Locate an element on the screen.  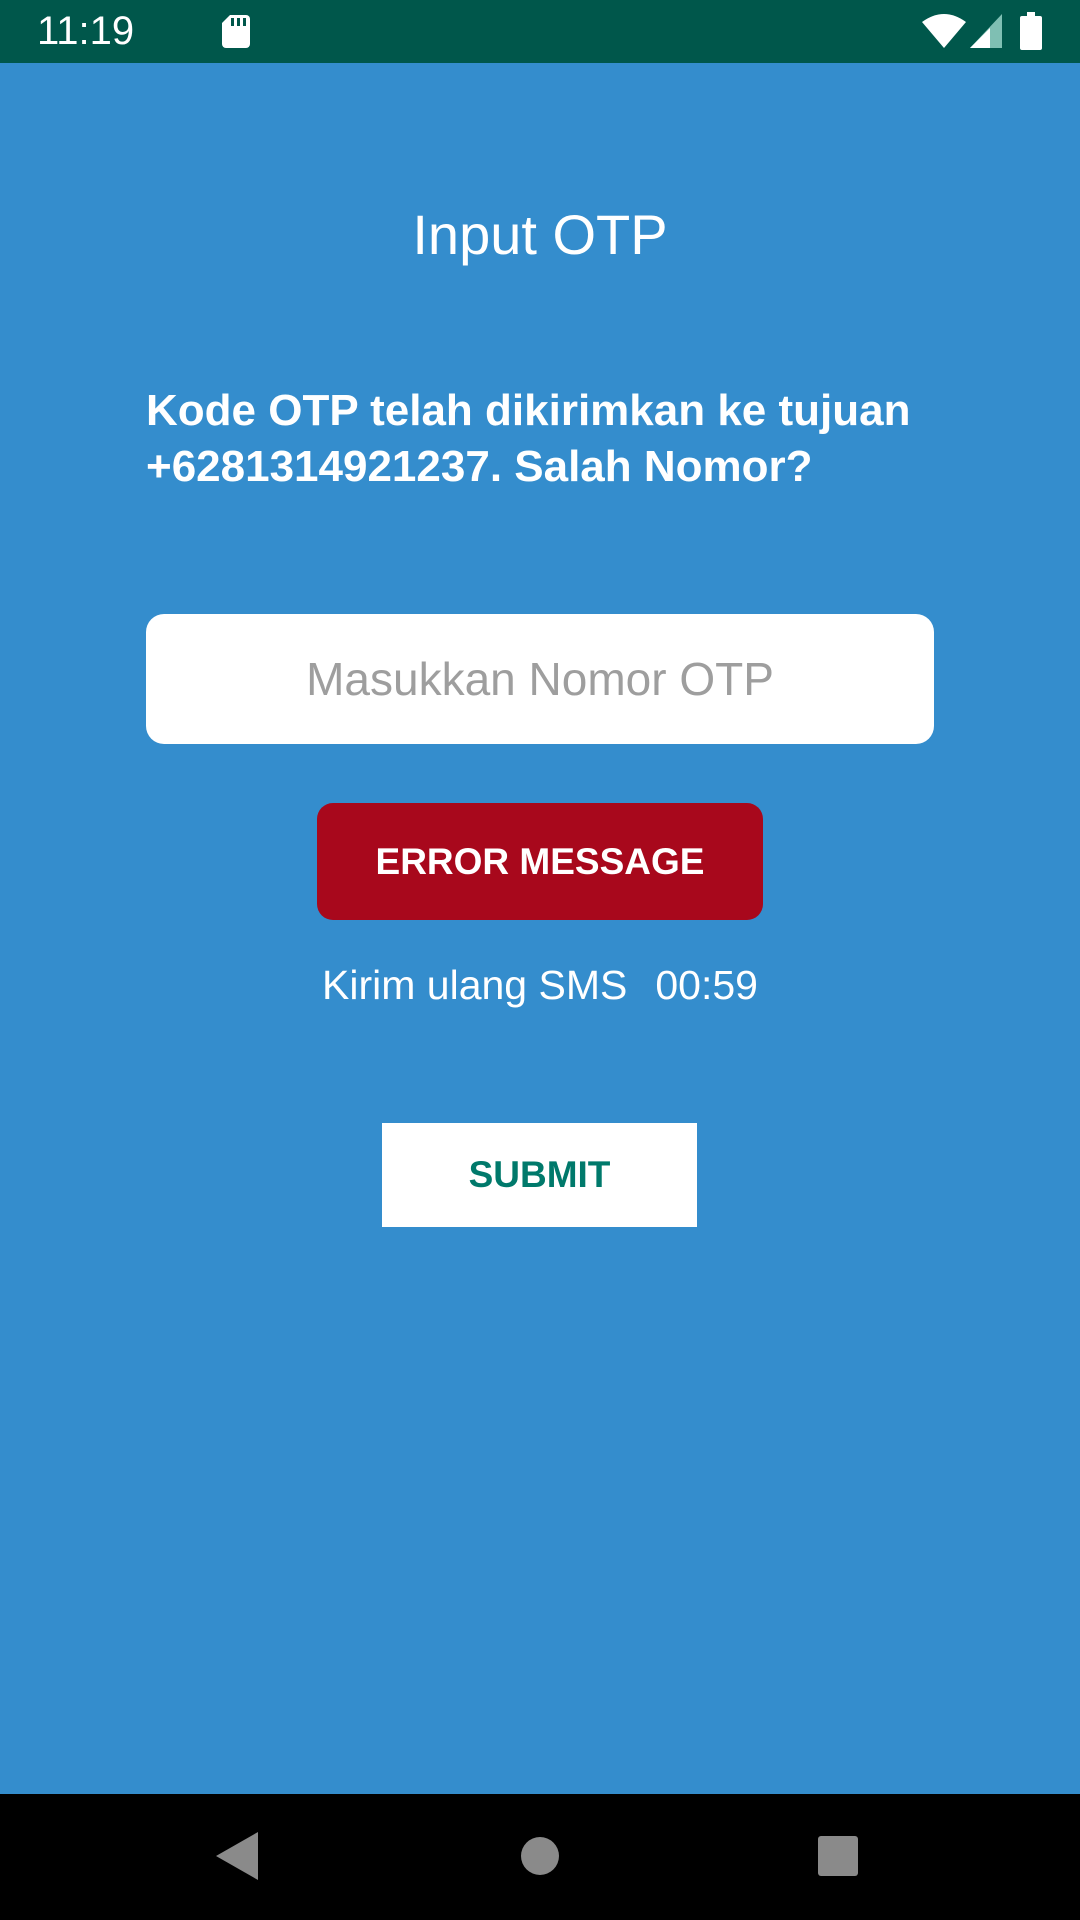
resend-sms-link: Kirim ulang SMS is located at coordinates (474, 985).